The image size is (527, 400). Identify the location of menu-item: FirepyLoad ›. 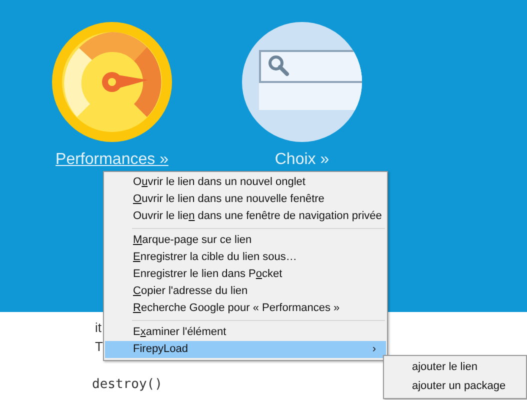
(245, 349).